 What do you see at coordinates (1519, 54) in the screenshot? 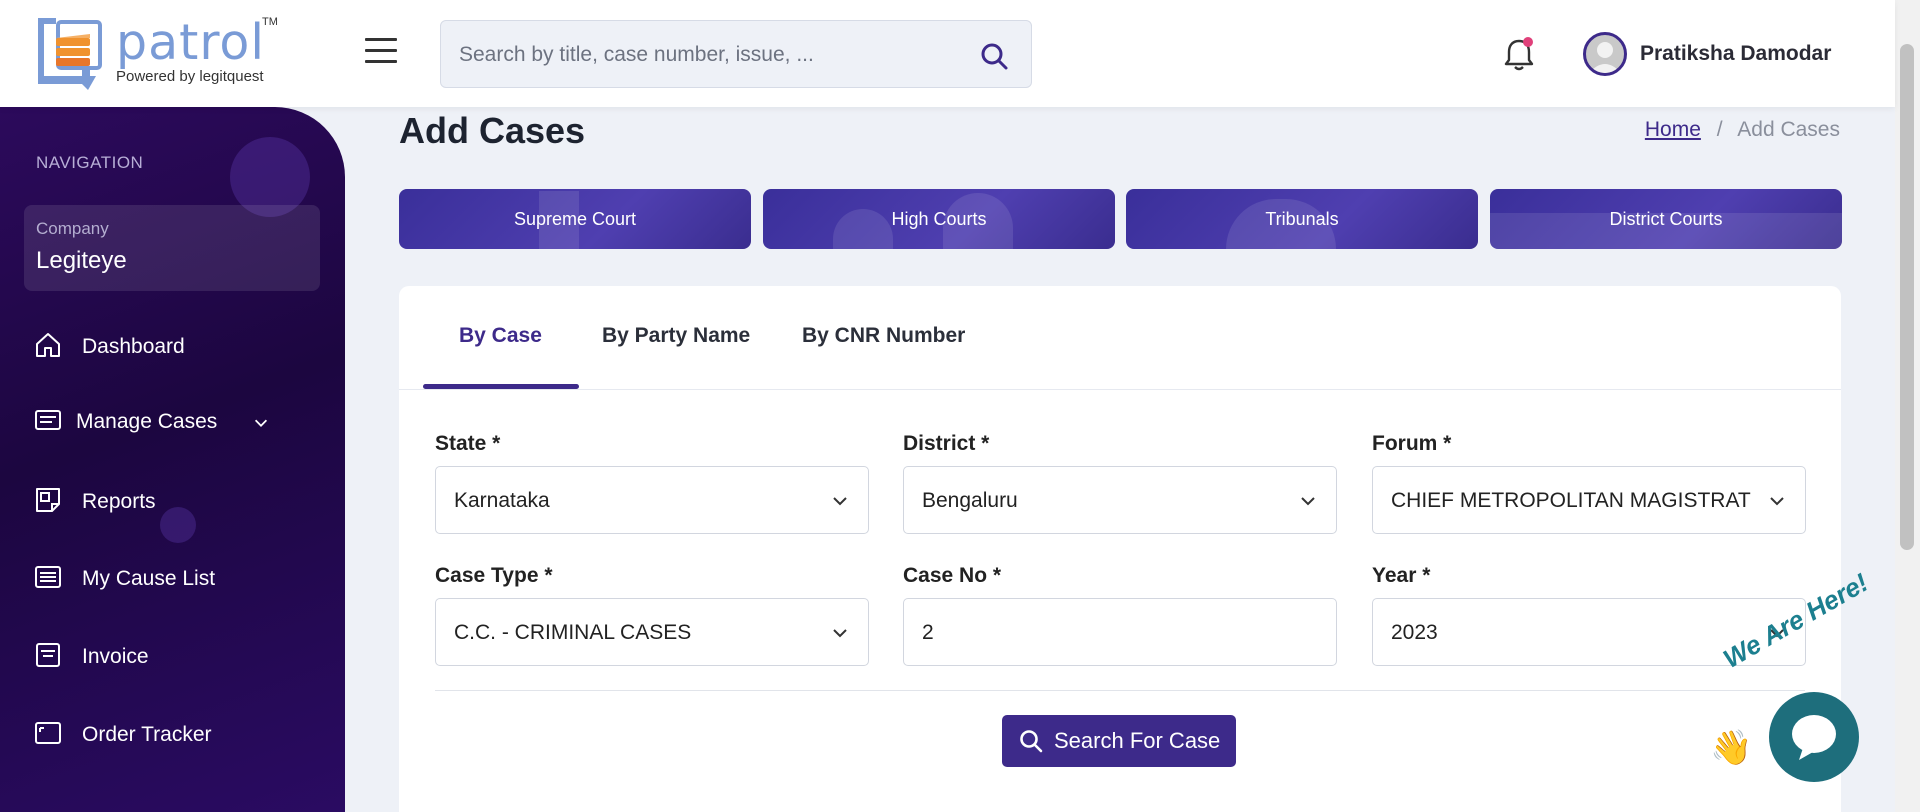
I see `notification-bell-icon` at bounding box center [1519, 54].